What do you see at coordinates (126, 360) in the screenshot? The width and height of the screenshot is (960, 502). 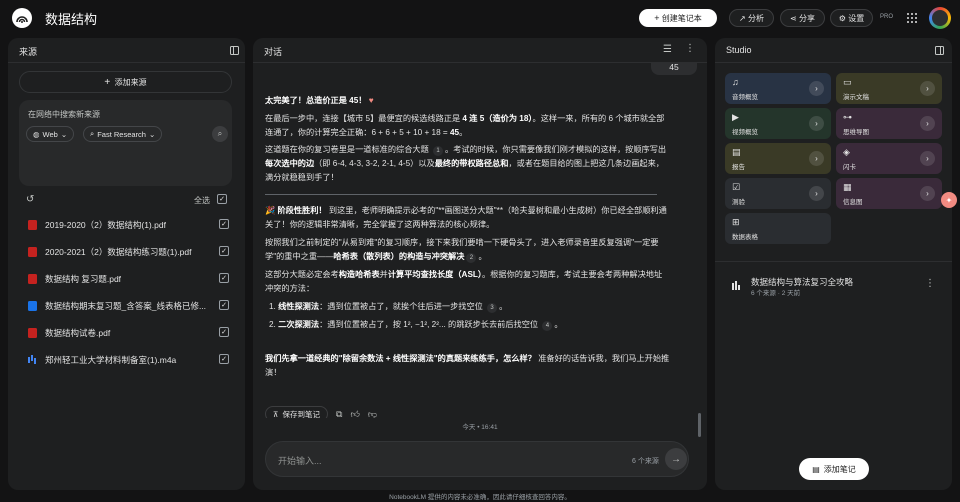 I see `source-item: 郑州轻工业大学材料制备室(1).m4a ✓` at bounding box center [126, 360].